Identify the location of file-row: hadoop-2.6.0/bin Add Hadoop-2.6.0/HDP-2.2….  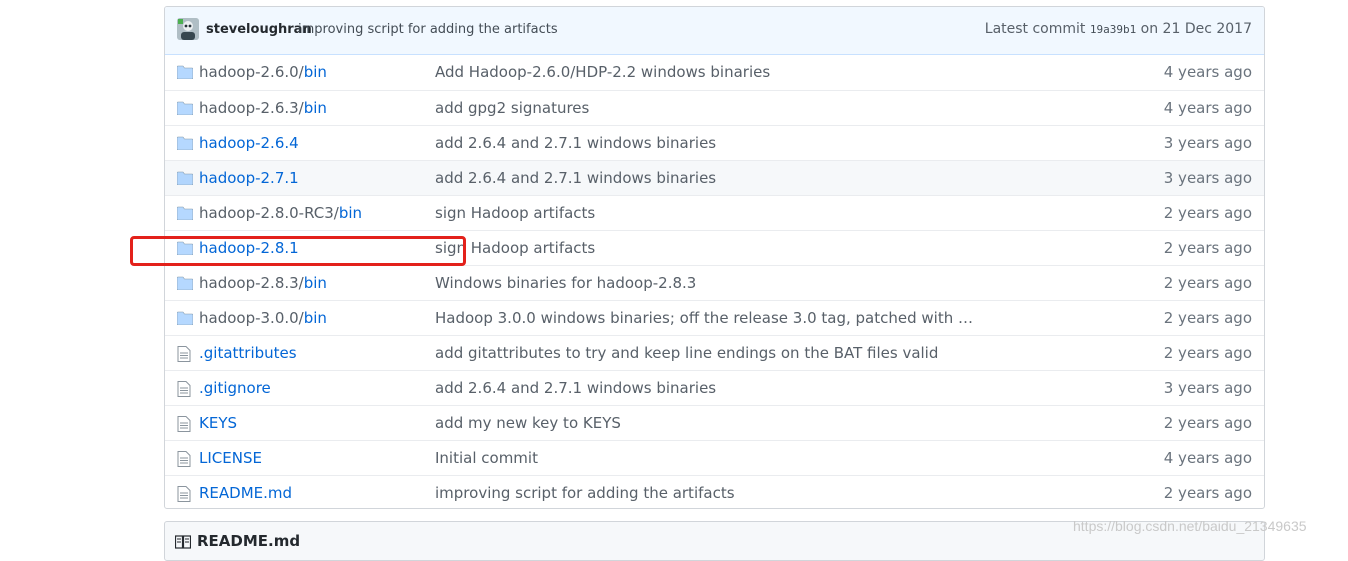
(714, 72).